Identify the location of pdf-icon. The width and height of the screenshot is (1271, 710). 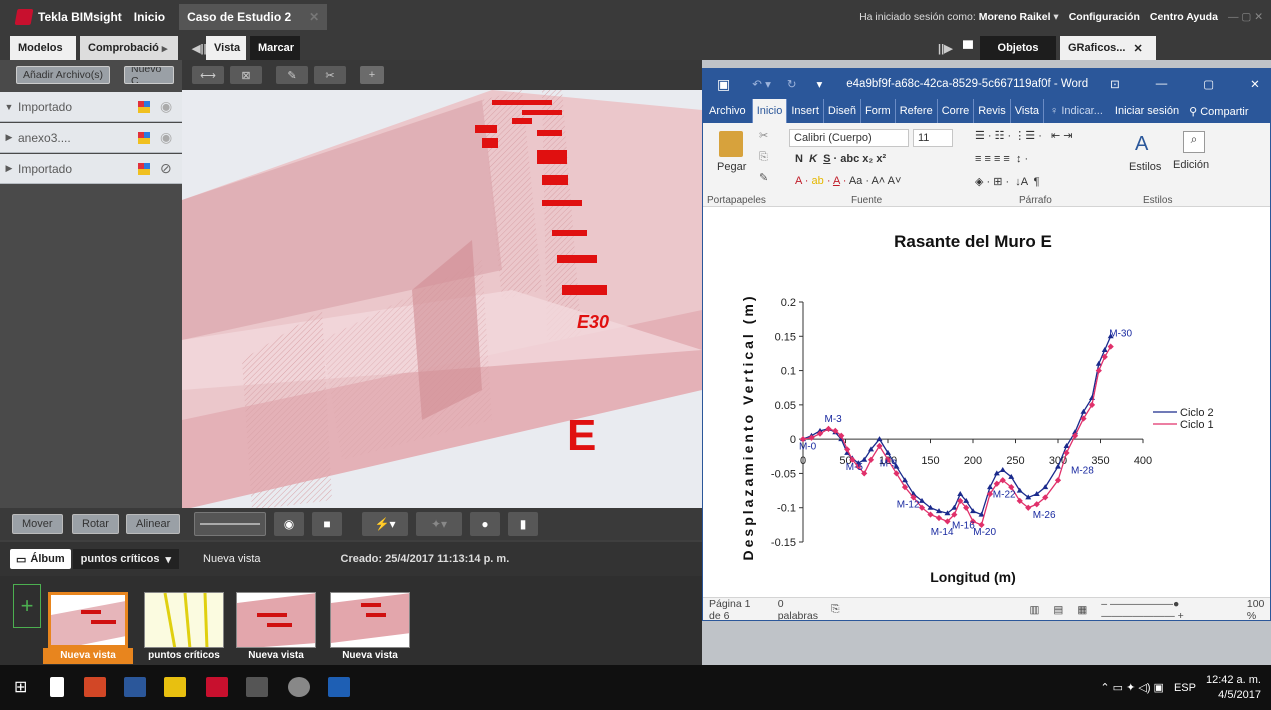
(175, 687).